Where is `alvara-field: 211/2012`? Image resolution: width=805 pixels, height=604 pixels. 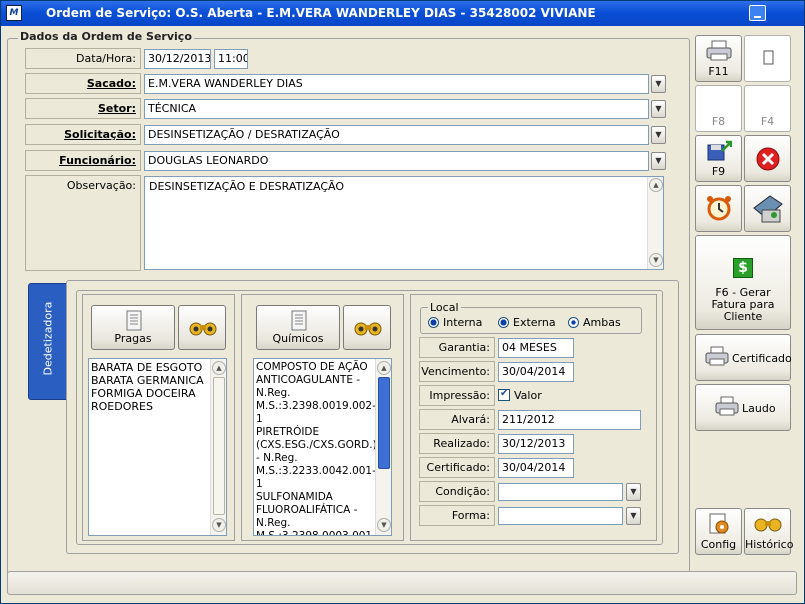
alvara-field: 211/2012 is located at coordinates (569, 420).